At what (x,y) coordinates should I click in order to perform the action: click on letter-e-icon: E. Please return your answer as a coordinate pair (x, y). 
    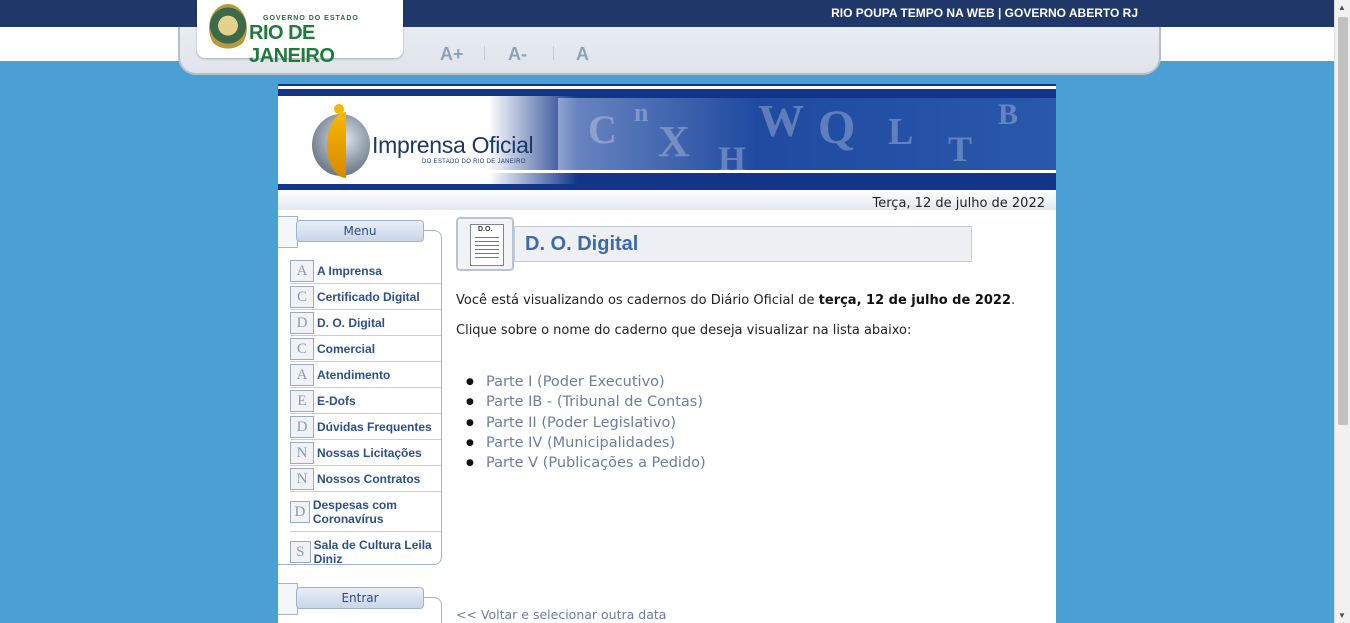
    Looking at the image, I should click on (302, 400).